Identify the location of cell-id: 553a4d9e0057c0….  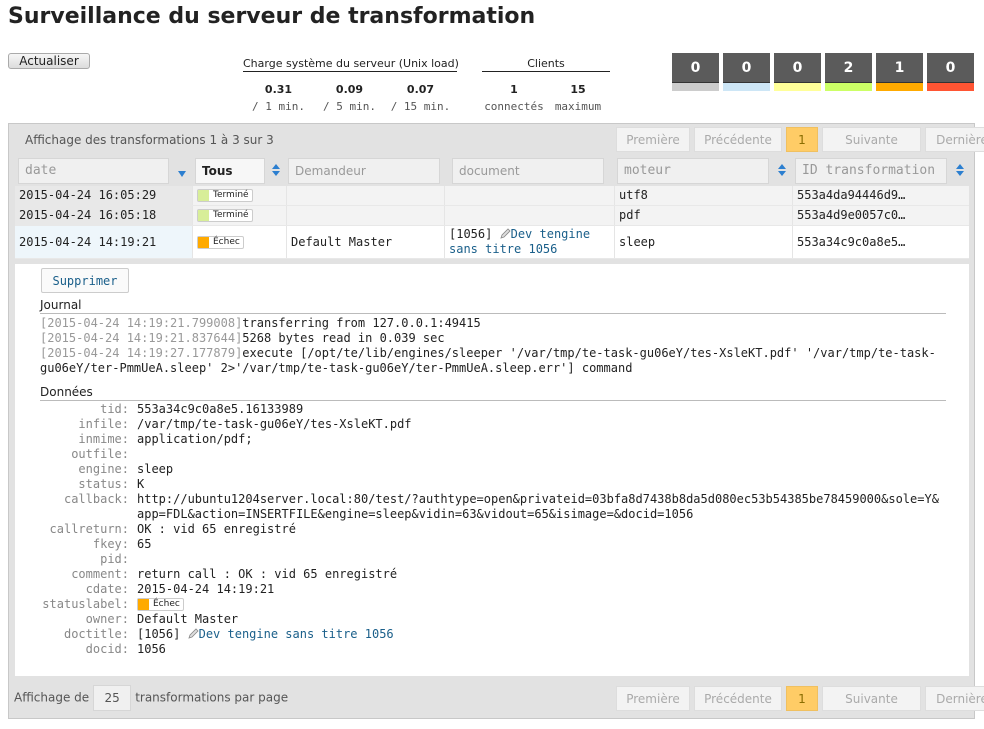
(851, 215).